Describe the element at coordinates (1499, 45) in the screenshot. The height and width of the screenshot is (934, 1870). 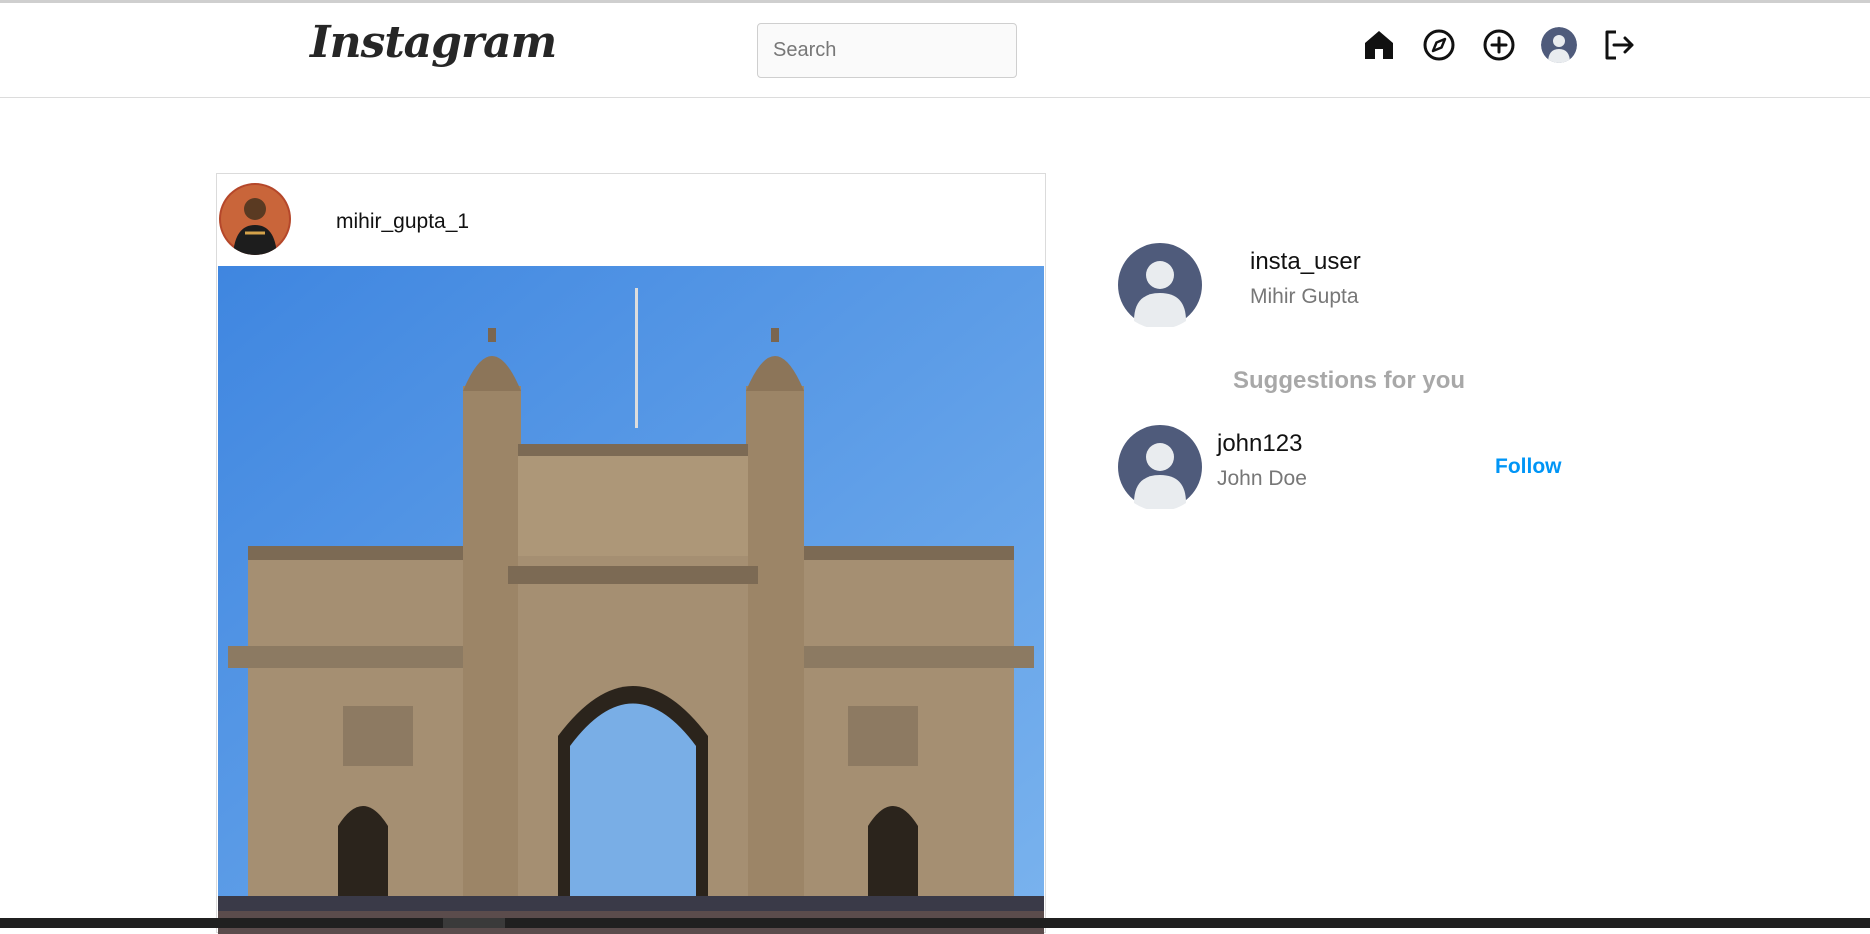
I see `add-post-icon` at that location.